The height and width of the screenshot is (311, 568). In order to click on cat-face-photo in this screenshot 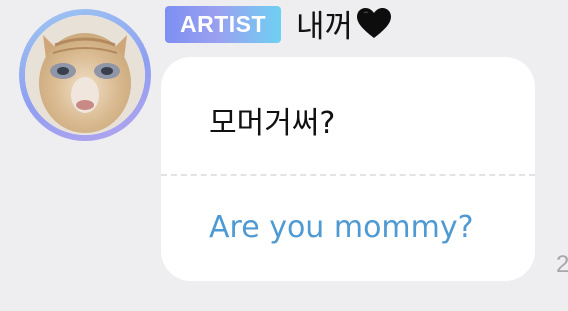, I will do `click(85, 75)`.